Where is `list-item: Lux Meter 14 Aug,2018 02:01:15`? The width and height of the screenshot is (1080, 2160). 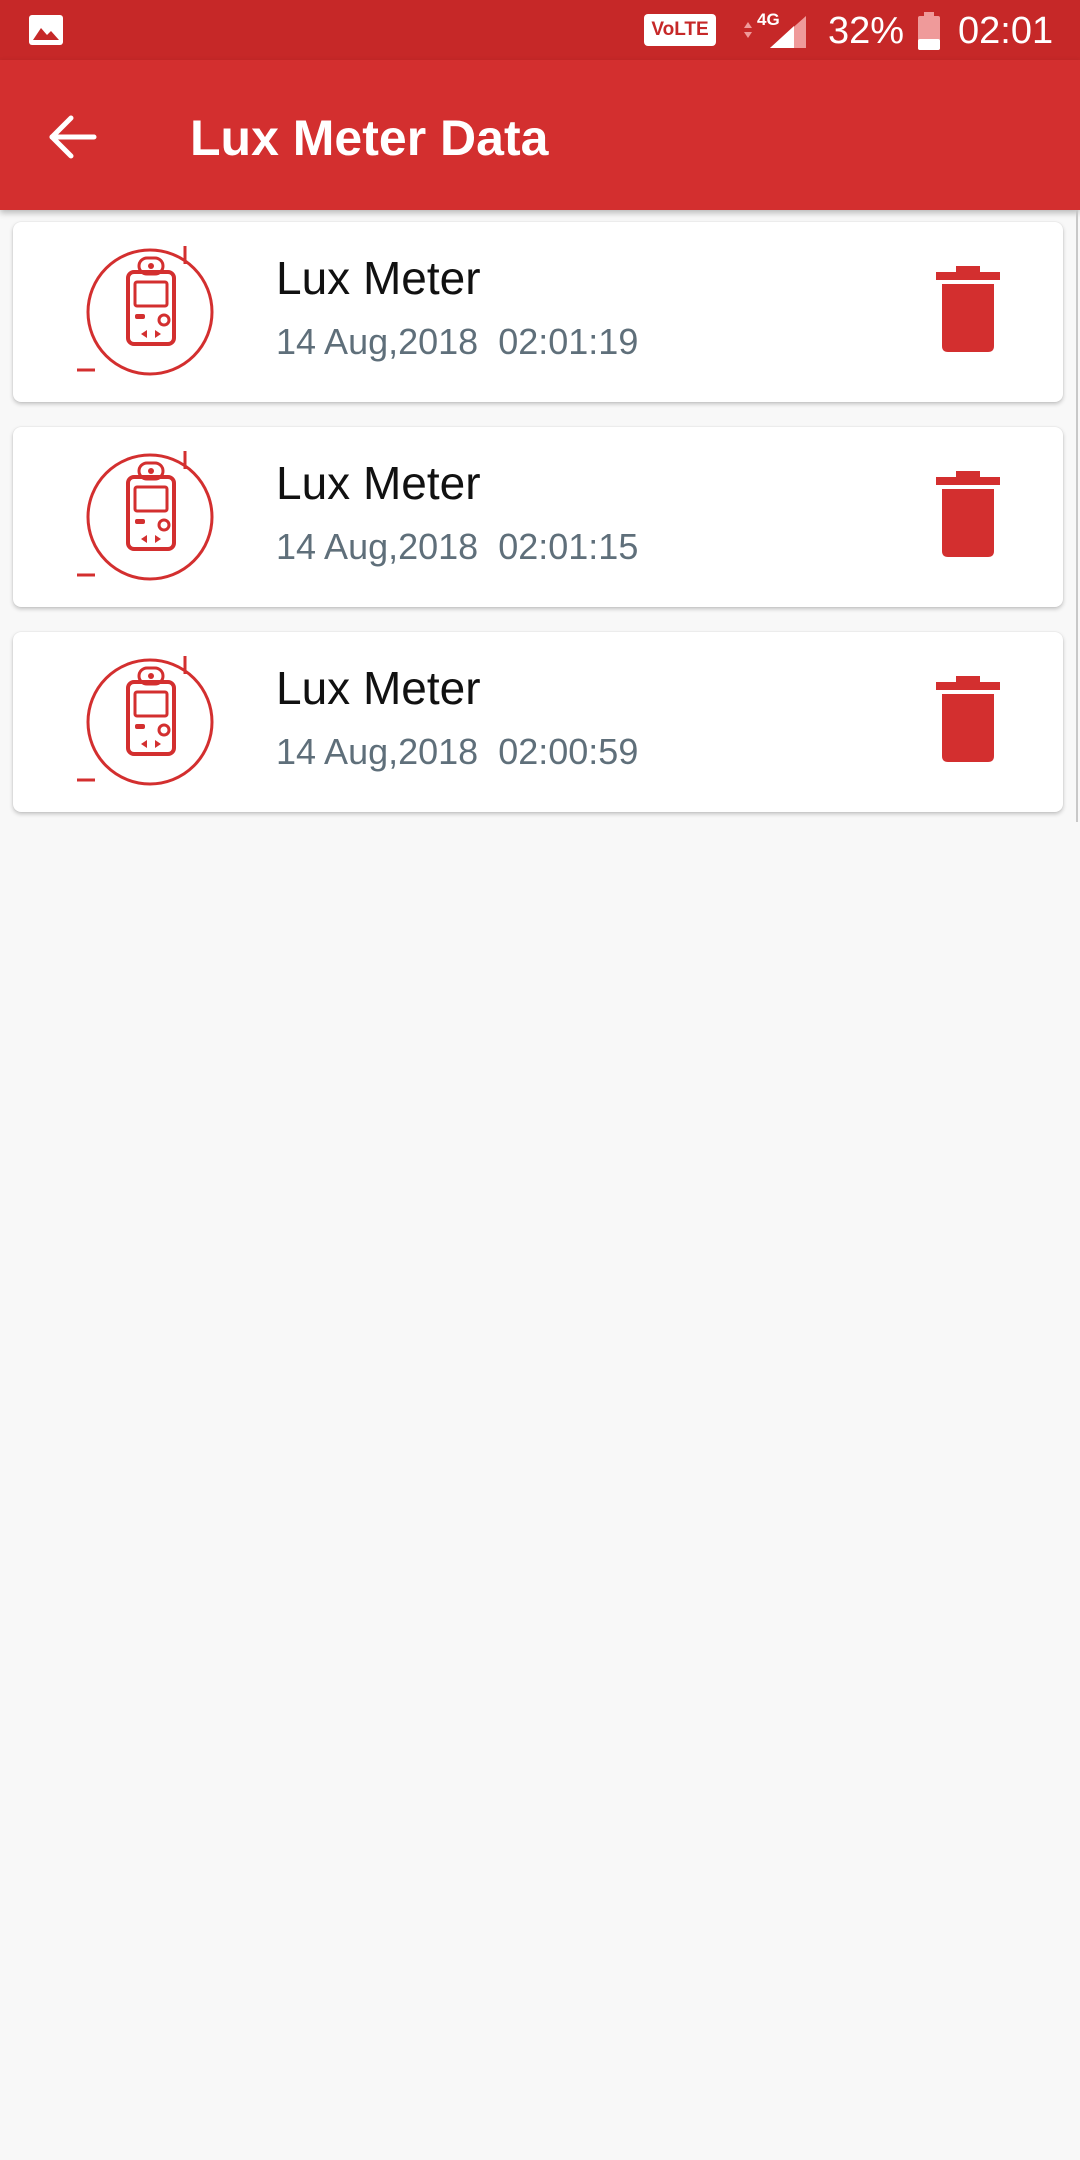 list-item: Lux Meter 14 Aug,2018 02:01:15 is located at coordinates (538, 517).